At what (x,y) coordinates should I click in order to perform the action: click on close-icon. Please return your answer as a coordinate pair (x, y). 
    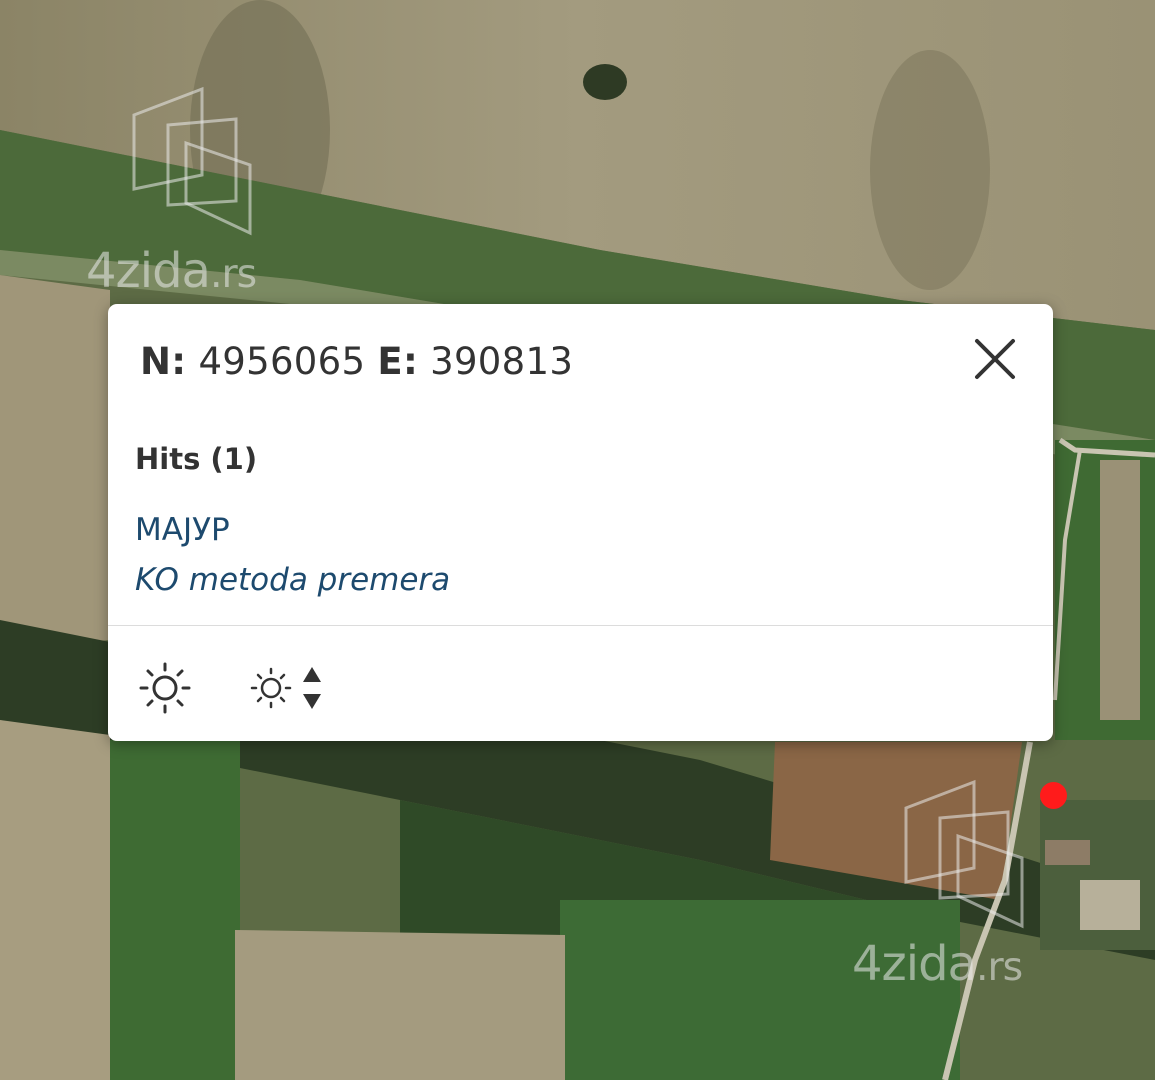
    Looking at the image, I should click on (995, 359).